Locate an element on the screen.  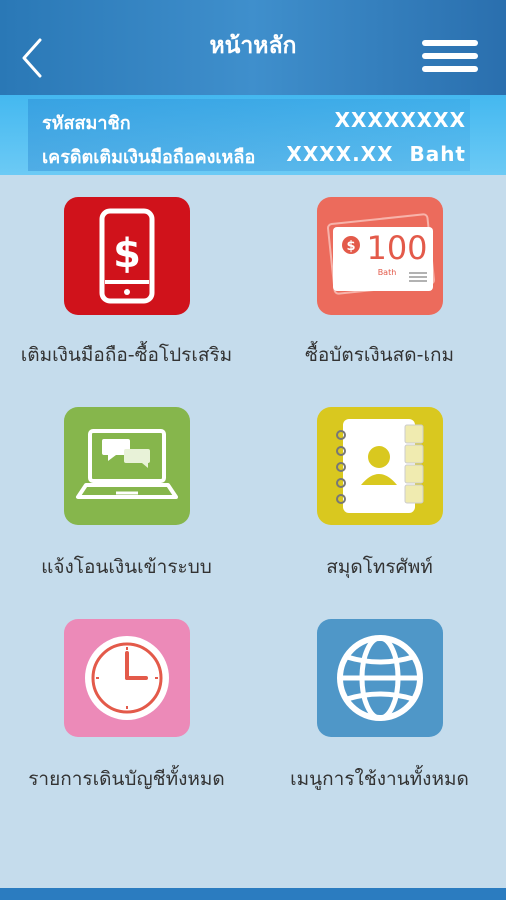
menu-tile-mobile-topup: $ is located at coordinates (127, 256).